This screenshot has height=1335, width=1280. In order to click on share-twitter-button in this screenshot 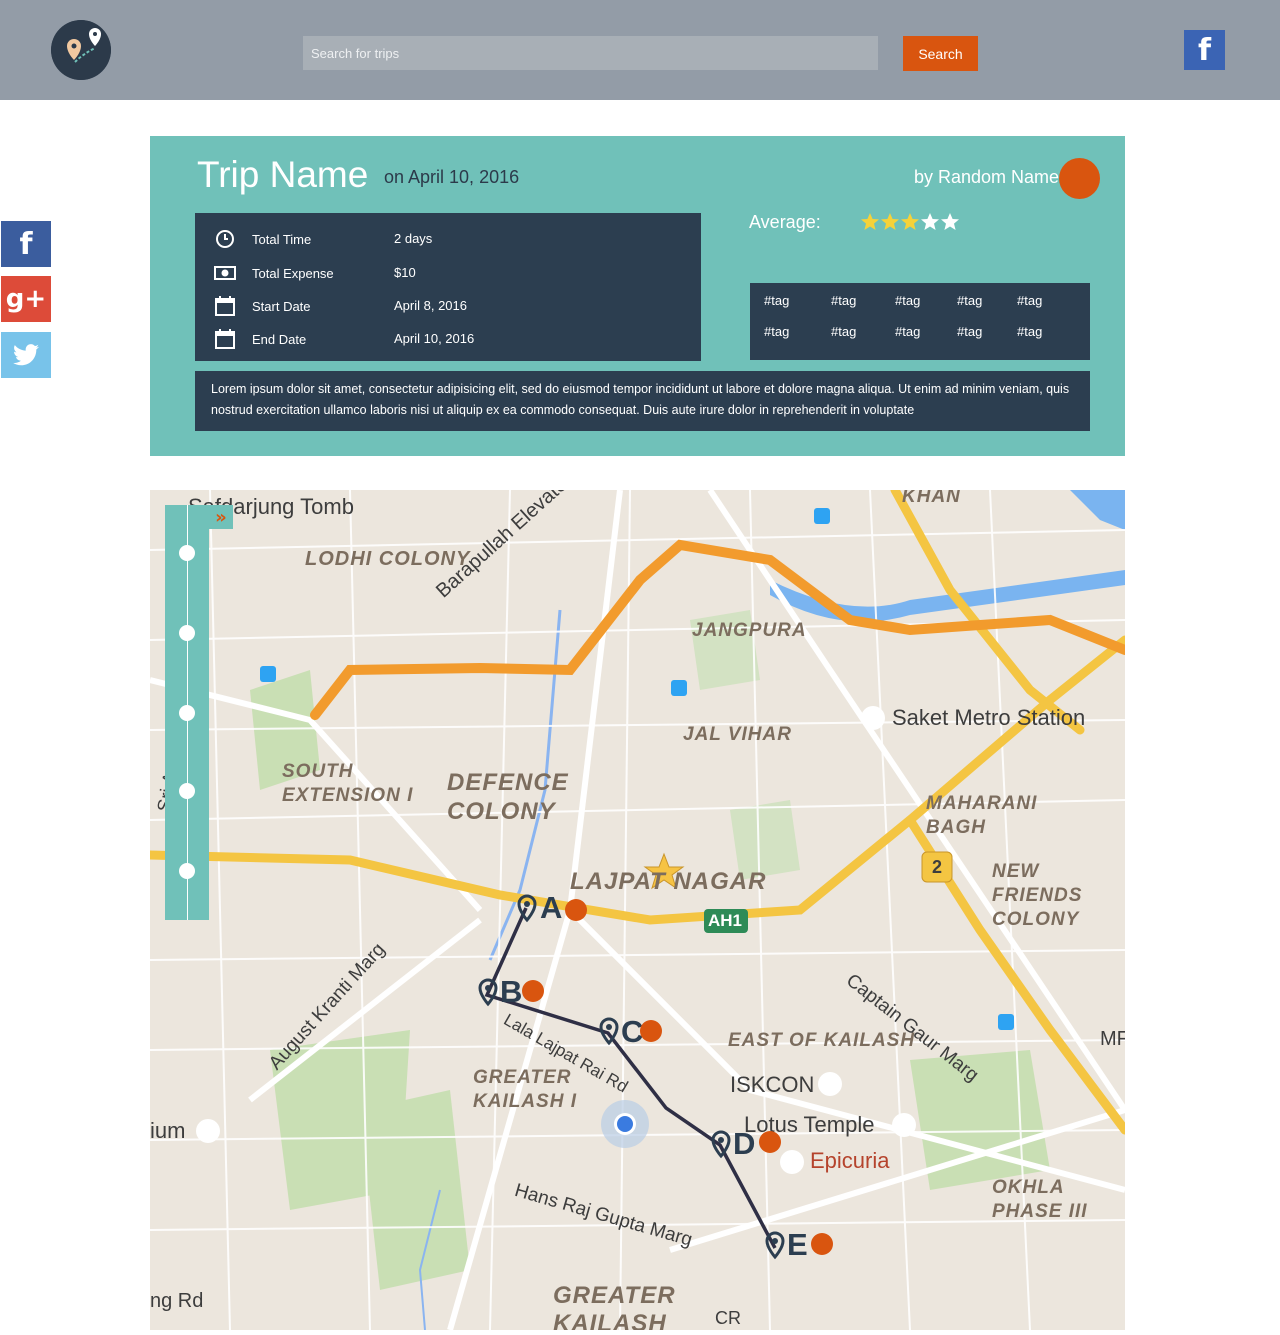, I will do `click(26, 355)`.